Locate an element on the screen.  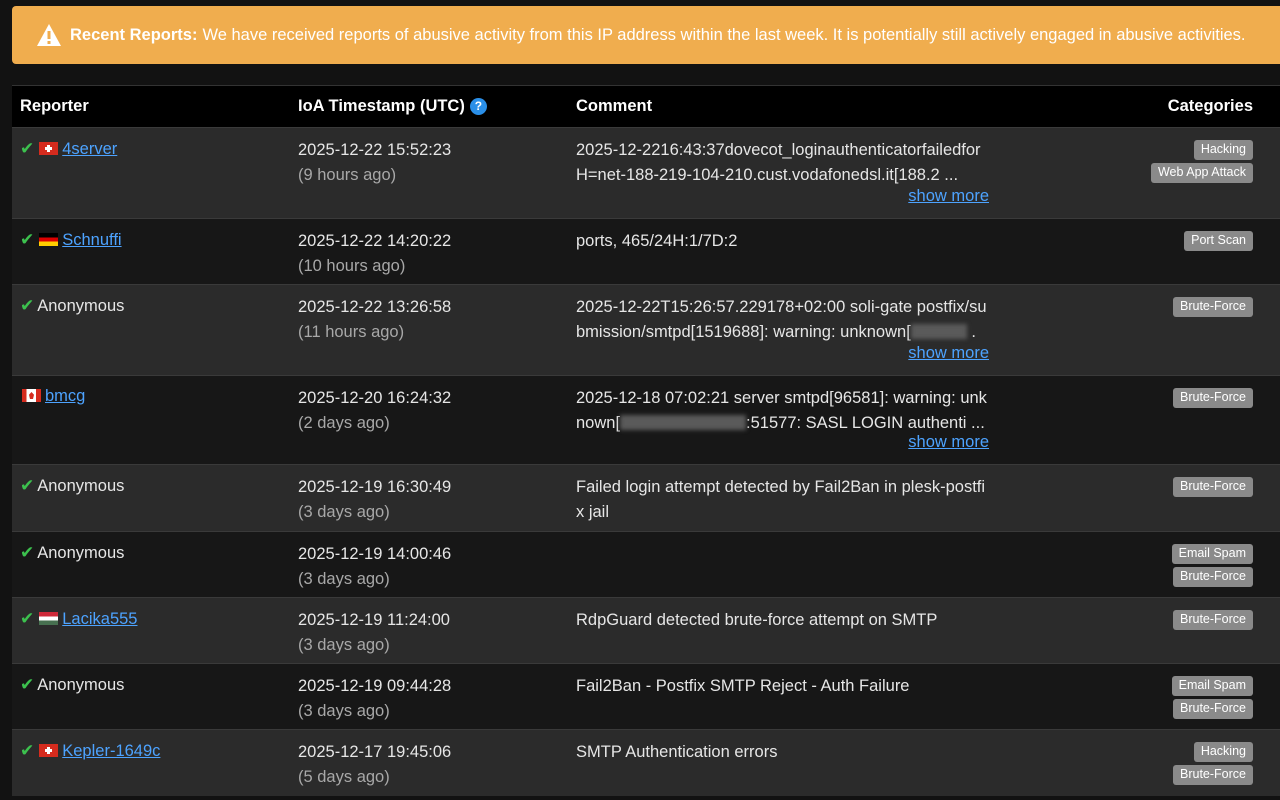
reporter-link: Schnuffi is located at coordinates (91, 240).